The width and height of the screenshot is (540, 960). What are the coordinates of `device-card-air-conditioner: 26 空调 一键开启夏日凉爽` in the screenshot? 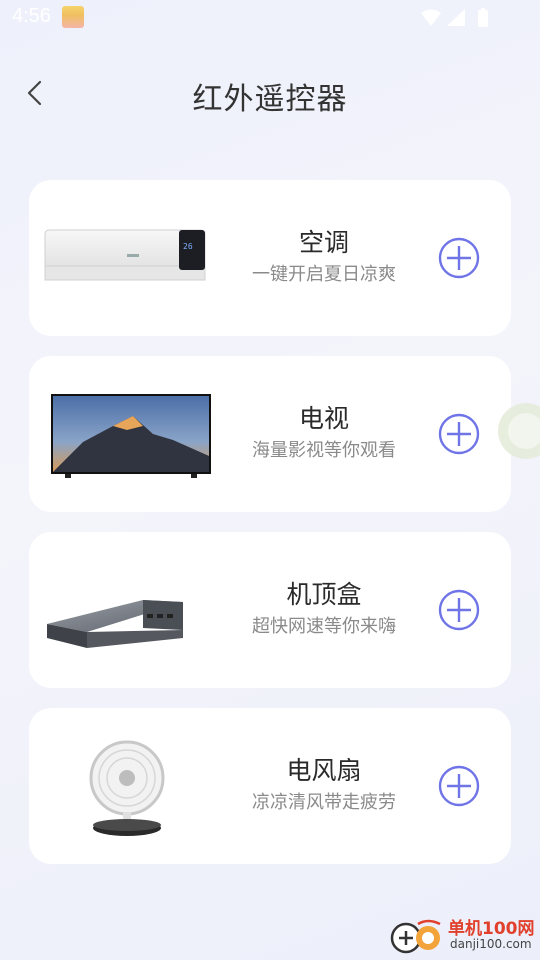 It's located at (270, 258).